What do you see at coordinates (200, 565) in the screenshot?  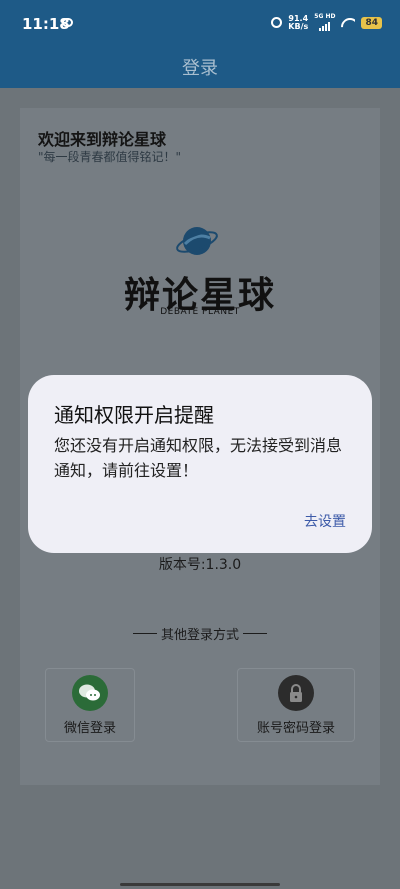 I see `version-label: 版本号:1.3.0` at bounding box center [200, 565].